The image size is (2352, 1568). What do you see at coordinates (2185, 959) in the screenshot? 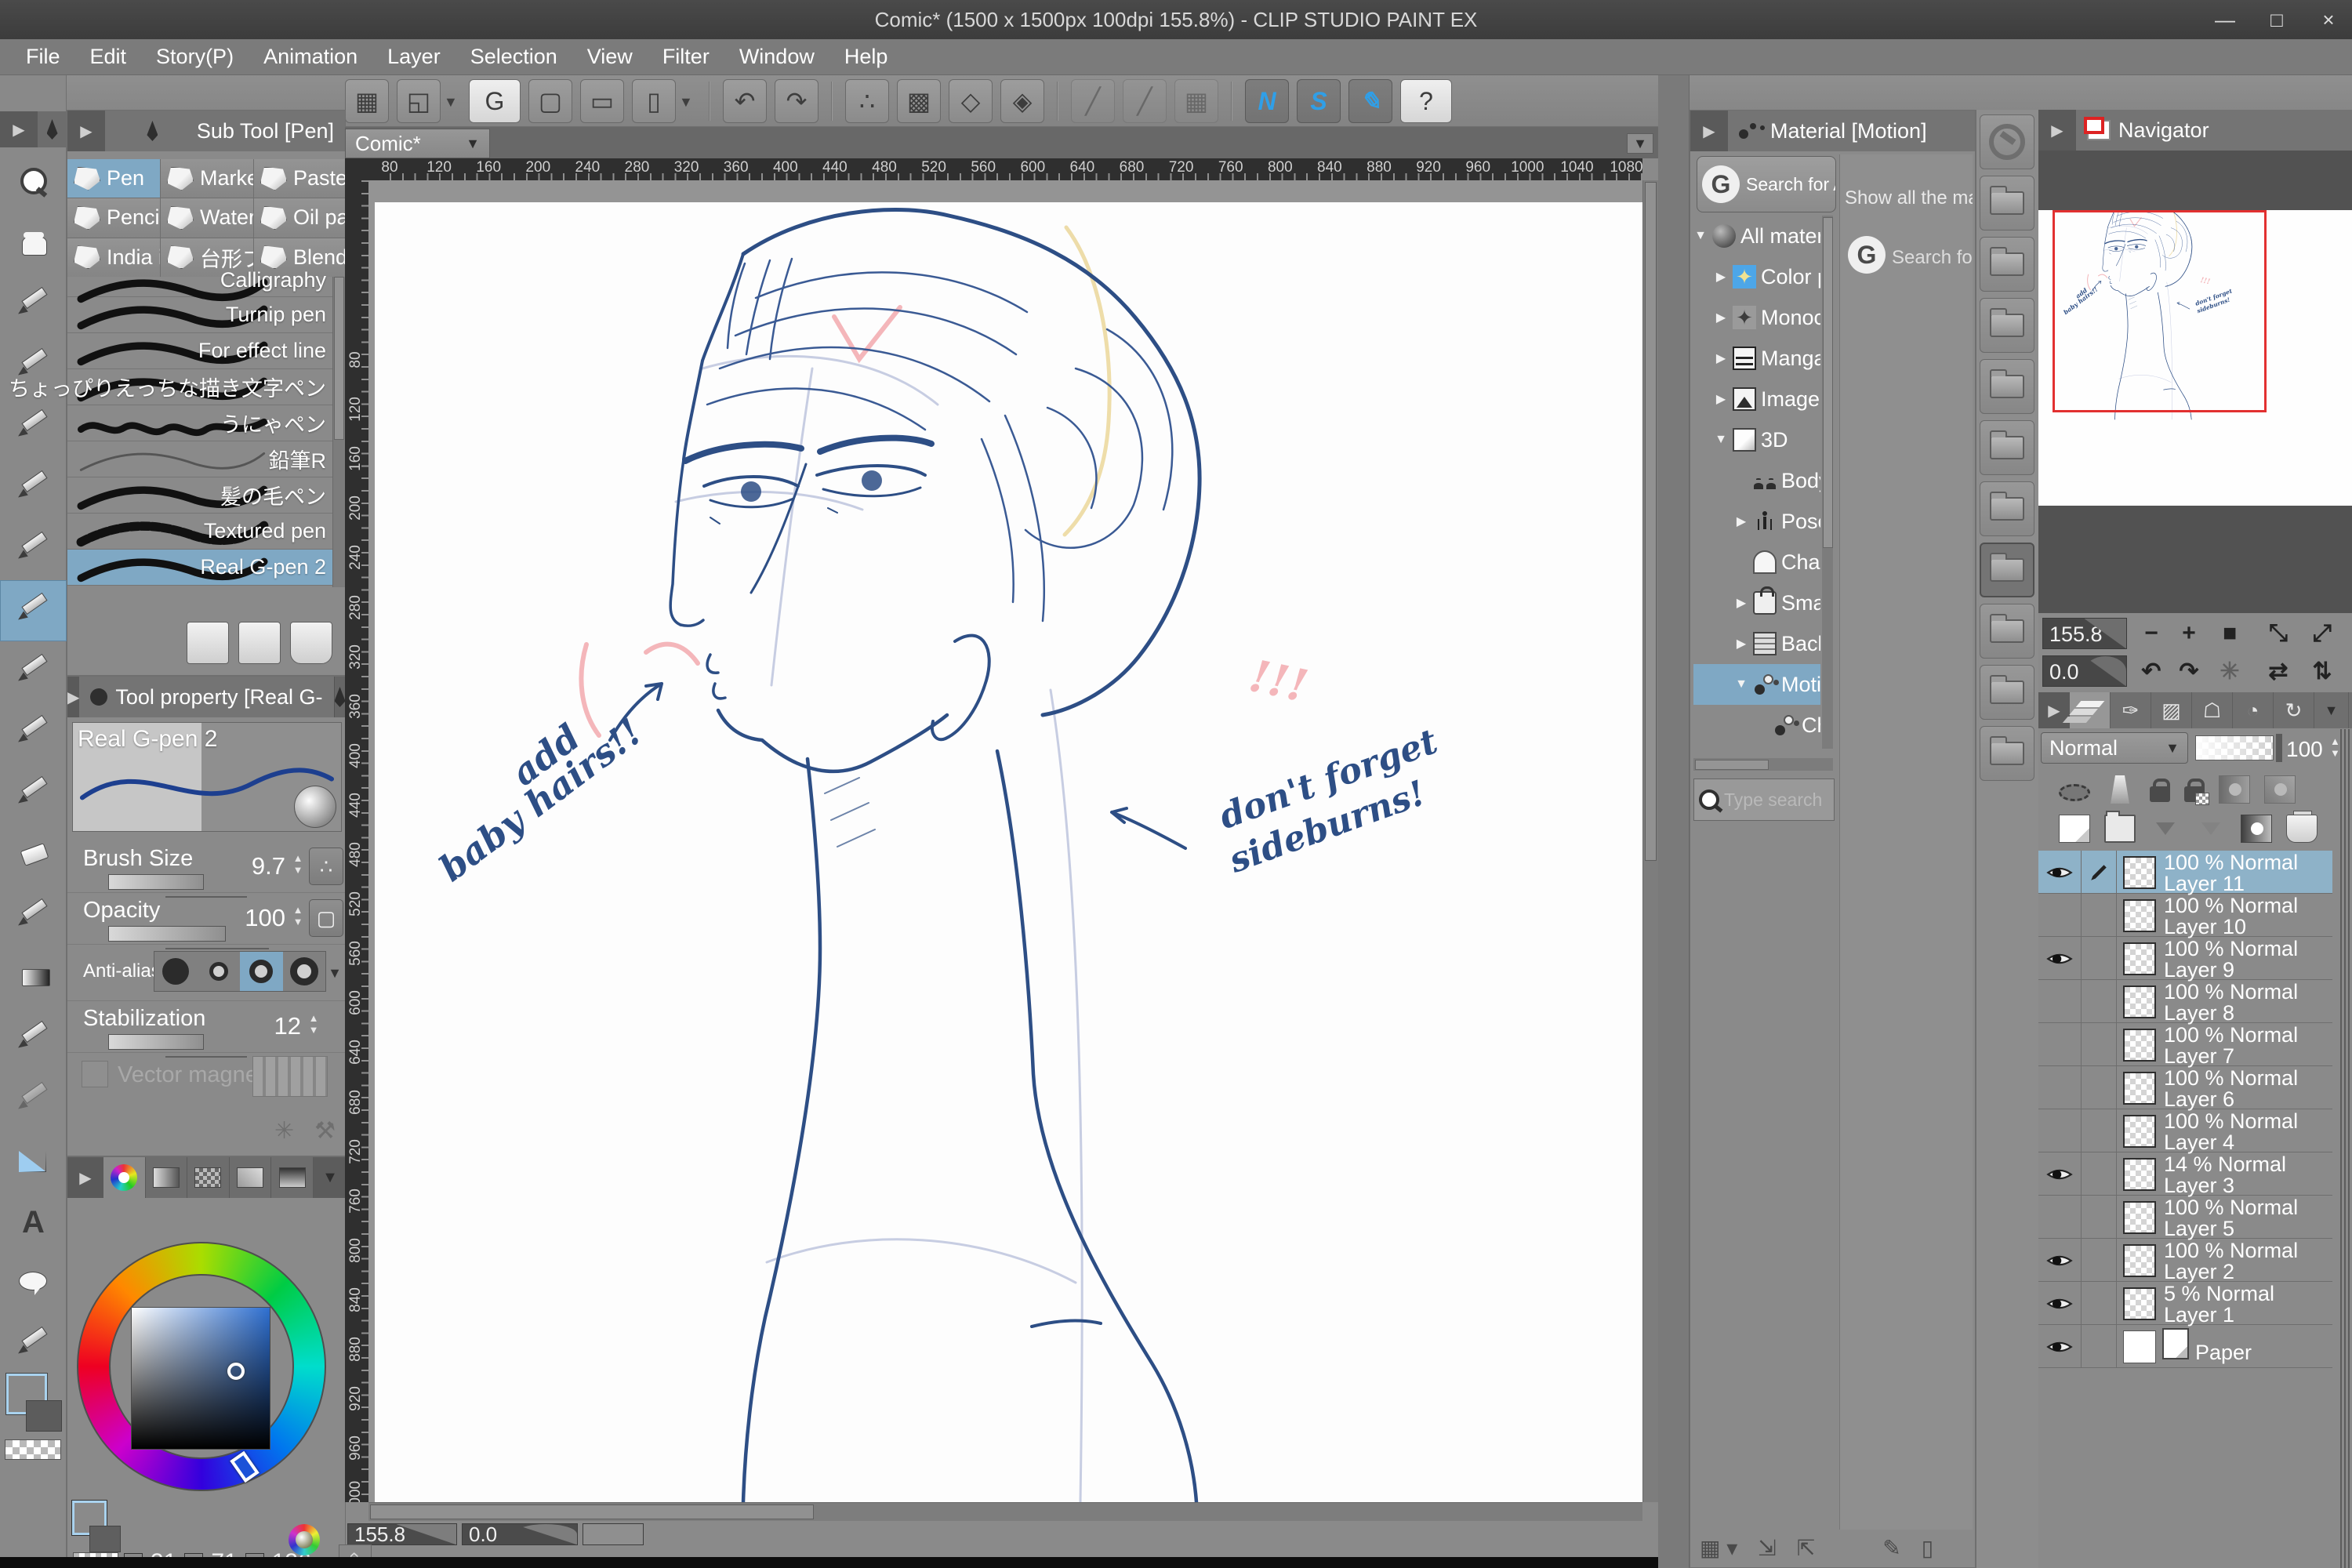
I see `layer-row-layer-9: 100 % Normal Layer 9` at bounding box center [2185, 959].